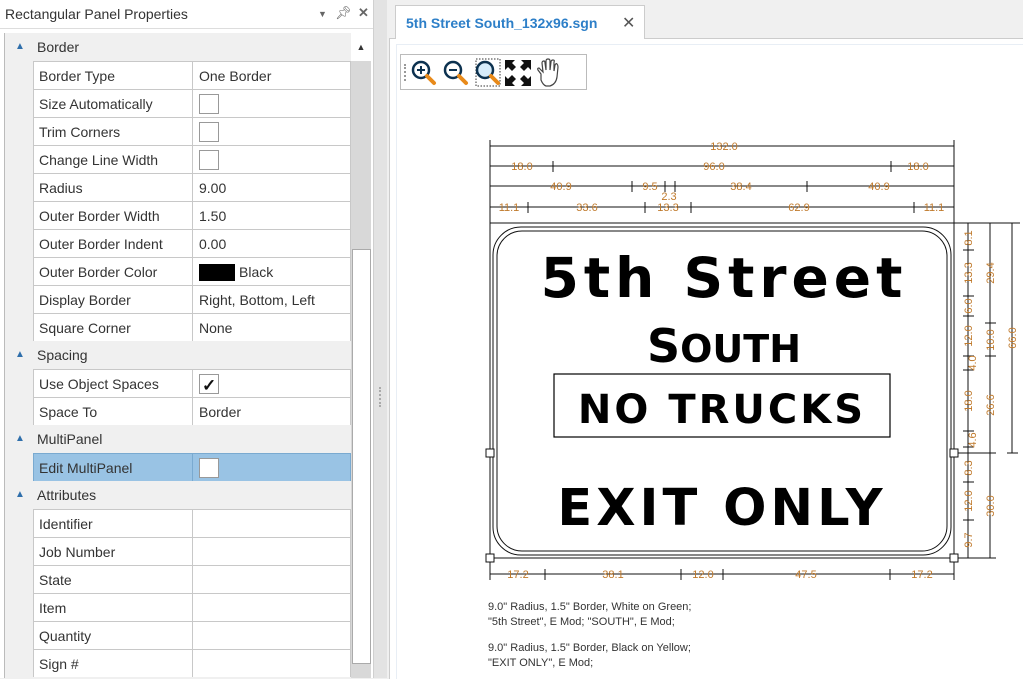 This screenshot has width=1023, height=679. I want to click on category-spacing: ▲ Spacing, so click(178, 355).